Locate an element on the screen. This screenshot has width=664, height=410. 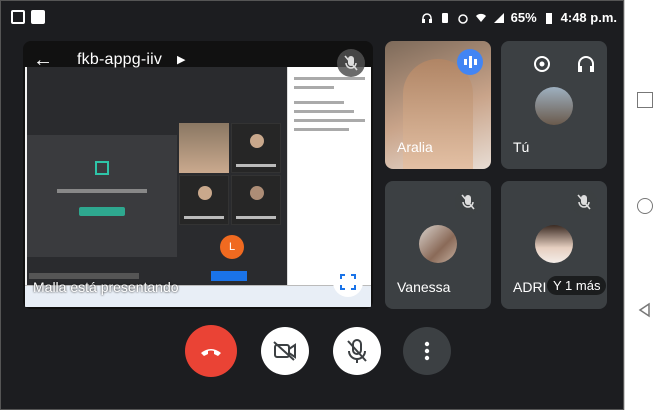
status-right: 65% 4:48 p.m. is located at coordinates (519, 17).